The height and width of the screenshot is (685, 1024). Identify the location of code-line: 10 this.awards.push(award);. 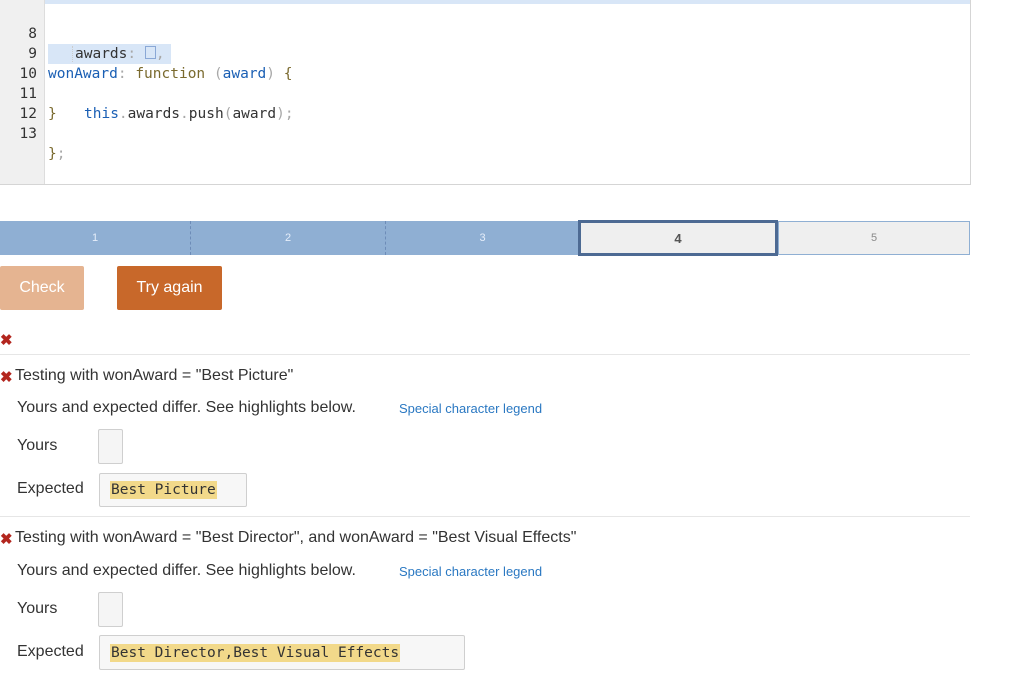
(485, 83).